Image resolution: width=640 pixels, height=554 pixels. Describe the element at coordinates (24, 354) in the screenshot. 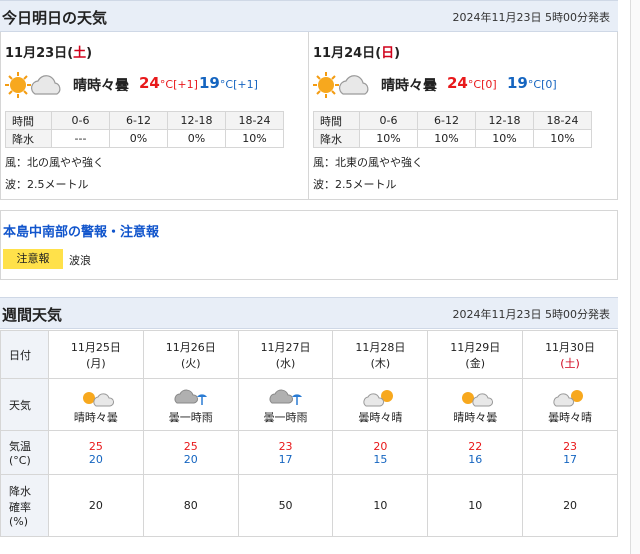

I see `row-label-date: 日付` at that location.